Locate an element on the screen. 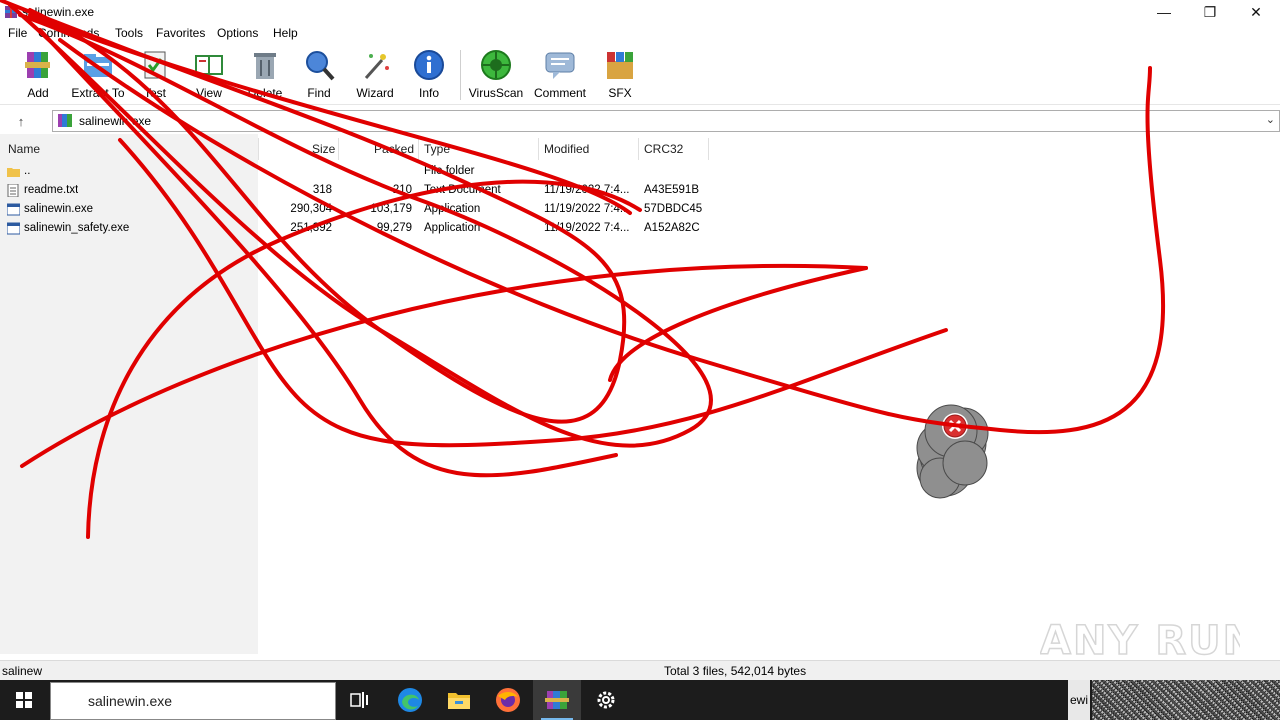 The height and width of the screenshot is (720, 1280). up-one-level-button: ↑ is located at coordinates (21, 121).